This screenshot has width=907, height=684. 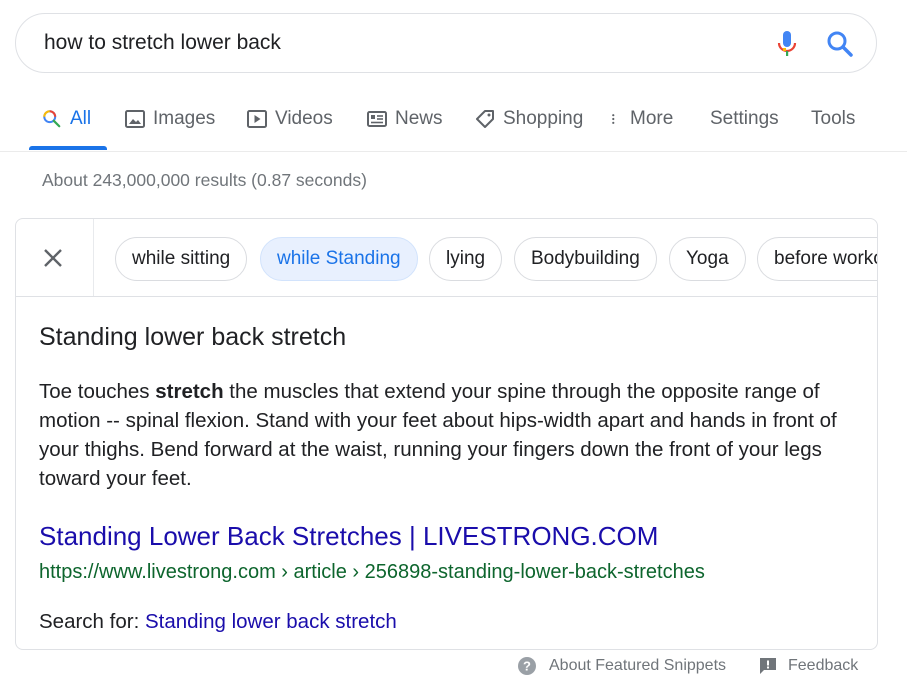 What do you see at coordinates (66, 119) in the screenshot?
I see `tab-all: All` at bounding box center [66, 119].